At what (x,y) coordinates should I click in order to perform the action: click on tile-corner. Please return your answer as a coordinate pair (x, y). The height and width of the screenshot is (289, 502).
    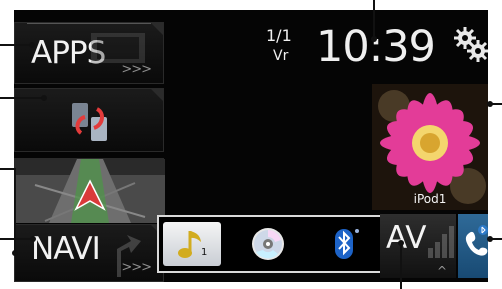
    Looking at the image, I should click on (157, 95).